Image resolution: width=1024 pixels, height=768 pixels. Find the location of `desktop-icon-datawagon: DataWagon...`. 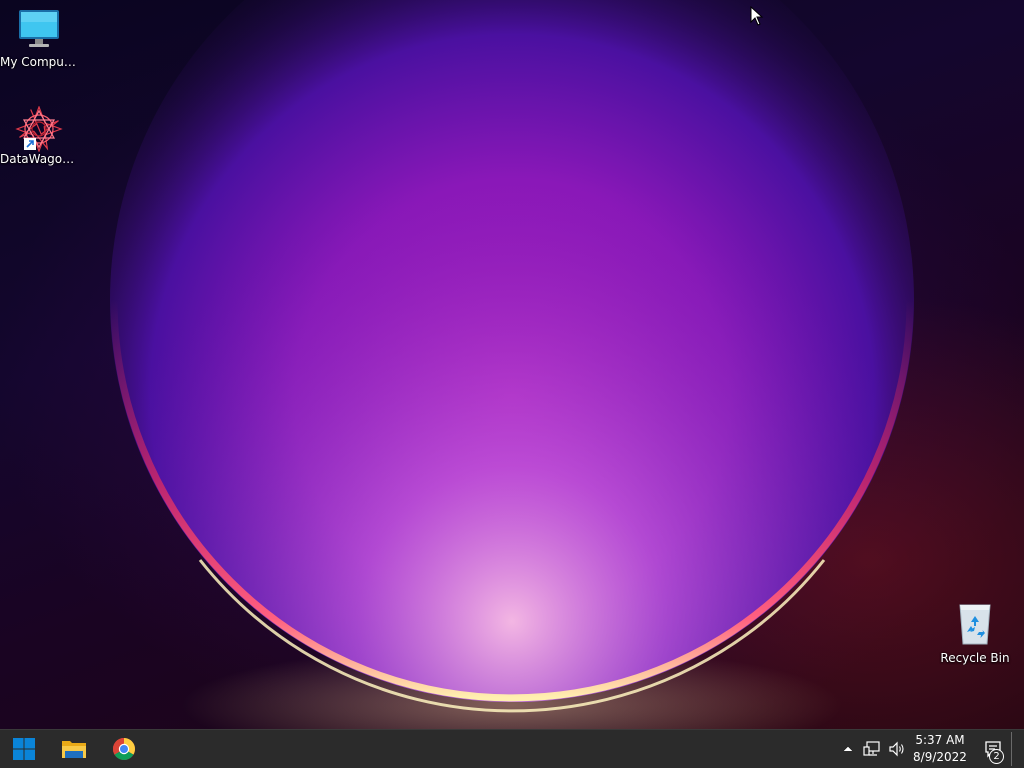

desktop-icon-datawagon: DataWagon... is located at coordinates (39, 135).